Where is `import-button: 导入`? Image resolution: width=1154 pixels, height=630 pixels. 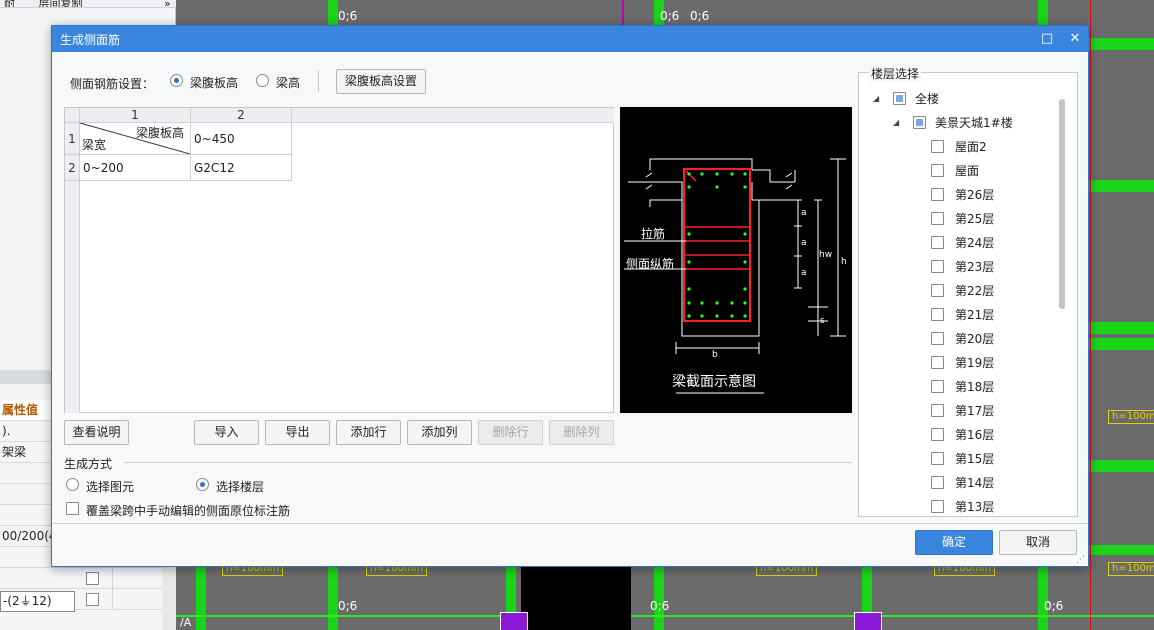 import-button: 导入 is located at coordinates (226, 432).